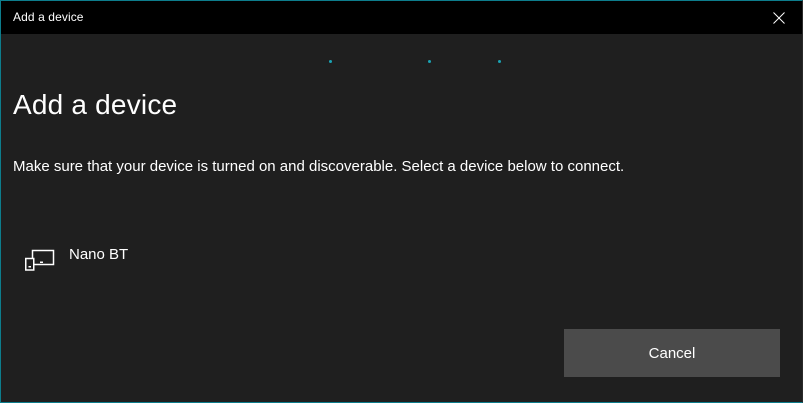 The height and width of the screenshot is (403, 803). Describe the element at coordinates (40, 262) in the screenshot. I see `device-icon` at that location.